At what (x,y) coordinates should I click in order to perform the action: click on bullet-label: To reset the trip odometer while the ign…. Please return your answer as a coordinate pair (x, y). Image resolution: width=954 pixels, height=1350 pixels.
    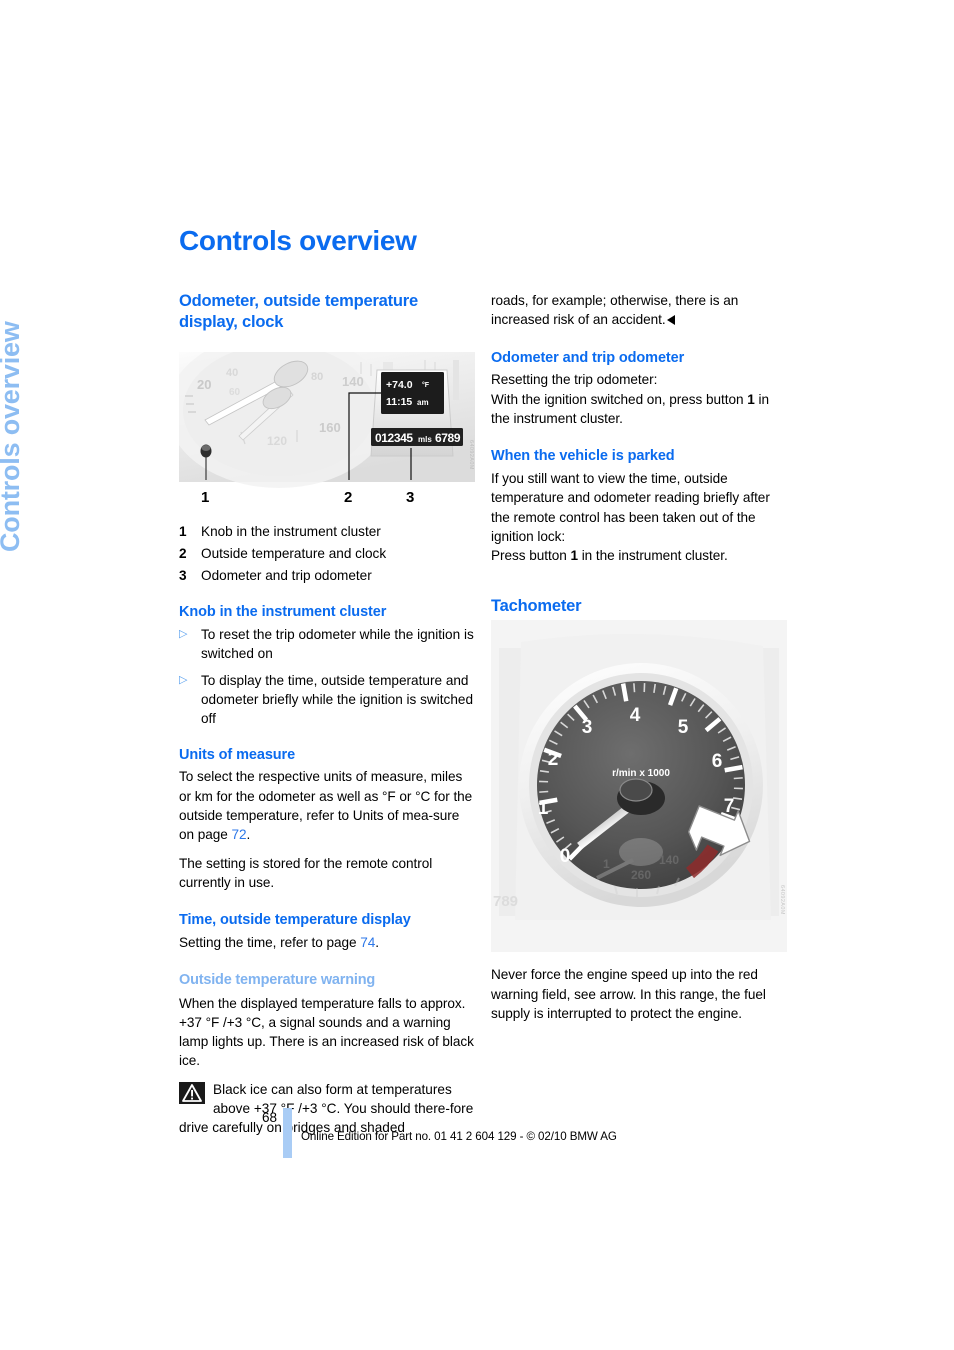
    Looking at the image, I should click on (337, 644).